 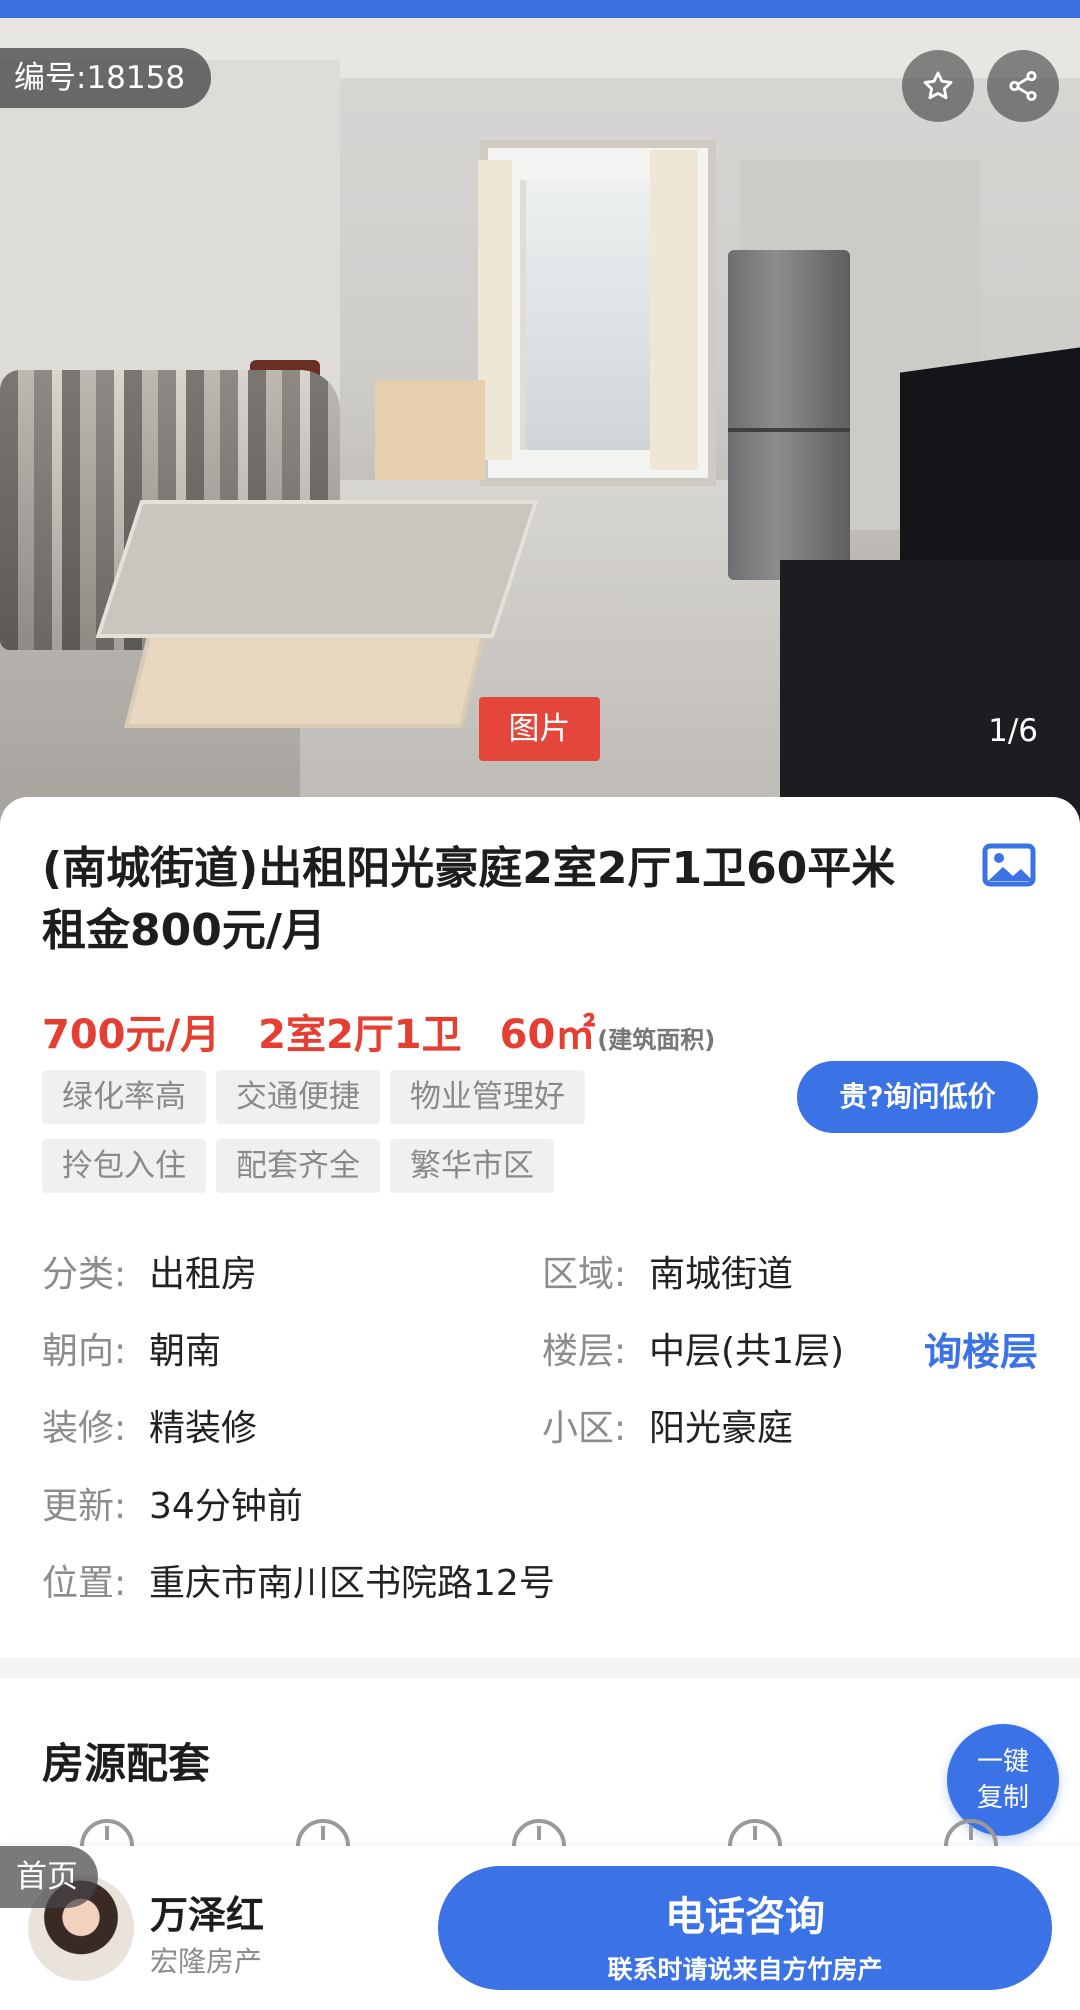 What do you see at coordinates (84, 1583) in the screenshot?
I see `detail-label: 位置:` at bounding box center [84, 1583].